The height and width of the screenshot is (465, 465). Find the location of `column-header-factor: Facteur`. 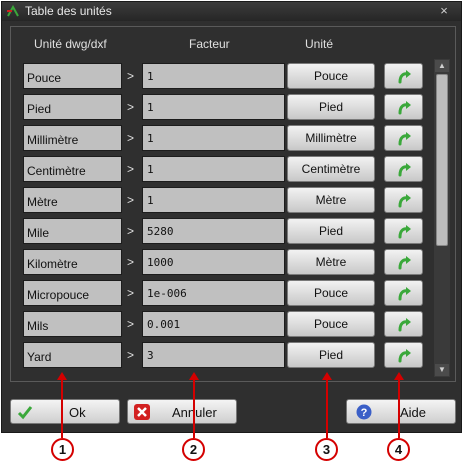

column-header-factor: Facteur is located at coordinates (209, 44).